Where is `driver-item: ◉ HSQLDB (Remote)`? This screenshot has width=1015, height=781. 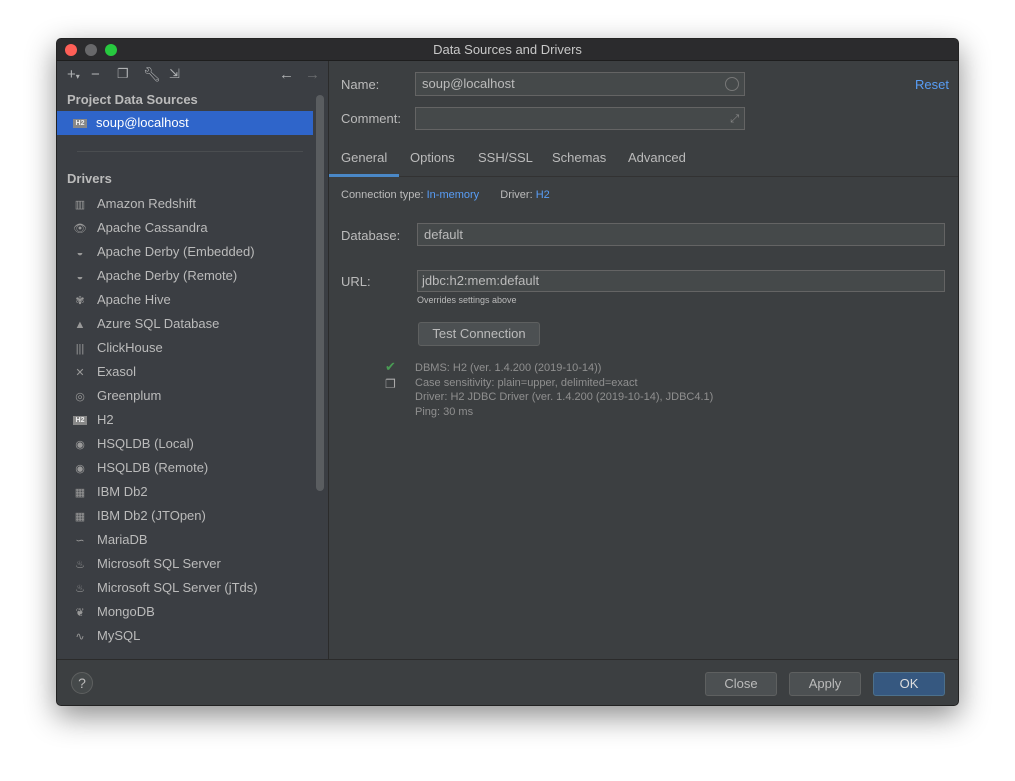
driver-item: ◉ HSQLDB (Remote) is located at coordinates (192, 468).